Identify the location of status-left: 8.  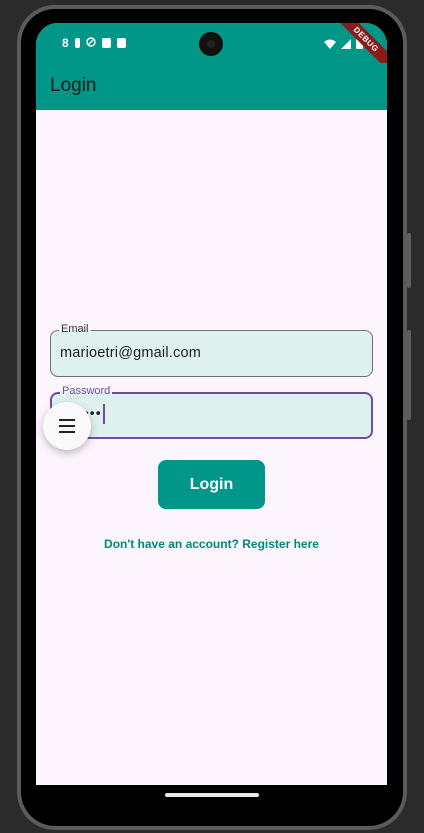
(94, 43).